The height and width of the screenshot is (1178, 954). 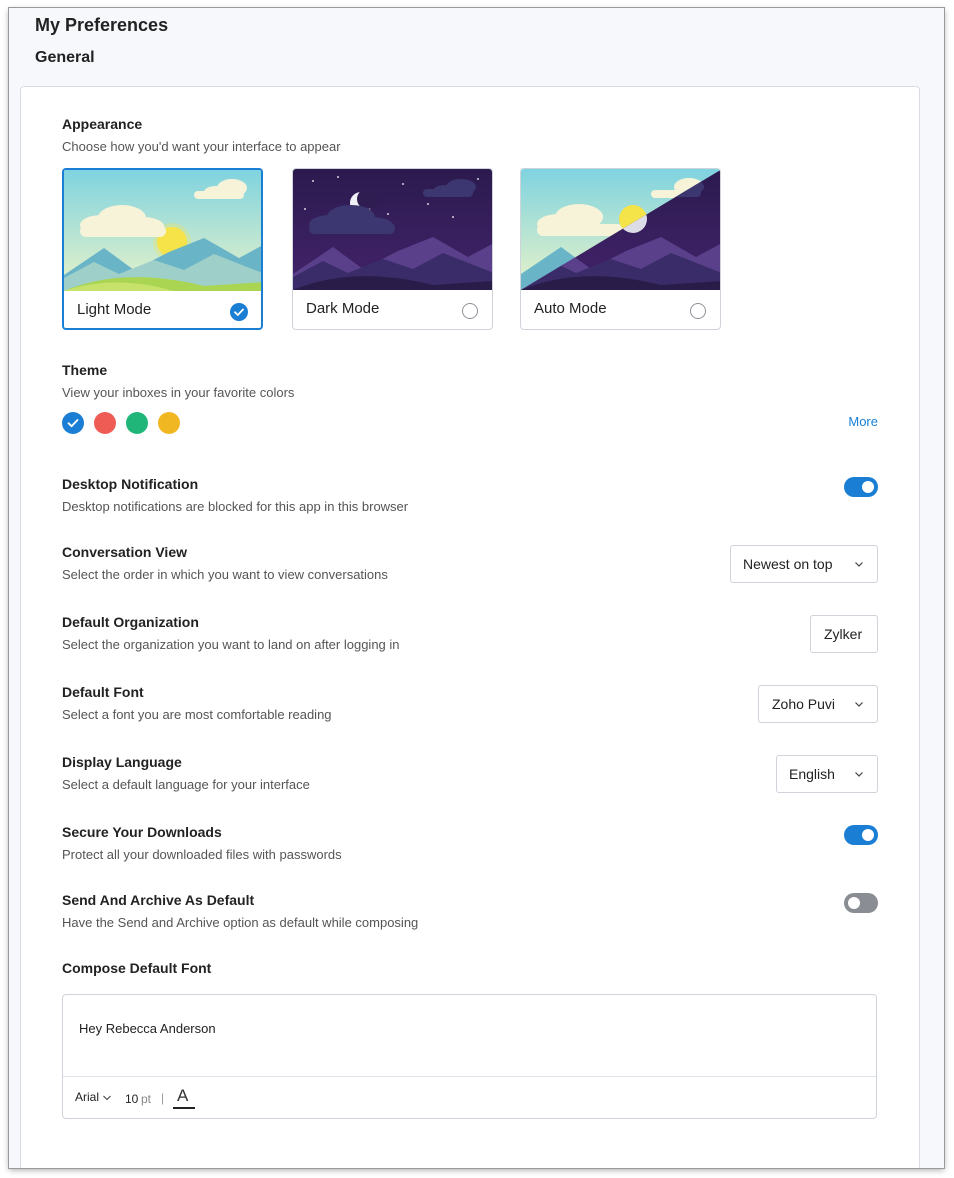 What do you see at coordinates (169, 423) in the screenshot?
I see `theme-swatch-yellow` at bounding box center [169, 423].